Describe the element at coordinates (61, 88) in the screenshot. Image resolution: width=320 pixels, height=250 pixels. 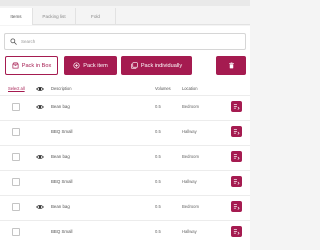
I see `description-header: Description` at that location.